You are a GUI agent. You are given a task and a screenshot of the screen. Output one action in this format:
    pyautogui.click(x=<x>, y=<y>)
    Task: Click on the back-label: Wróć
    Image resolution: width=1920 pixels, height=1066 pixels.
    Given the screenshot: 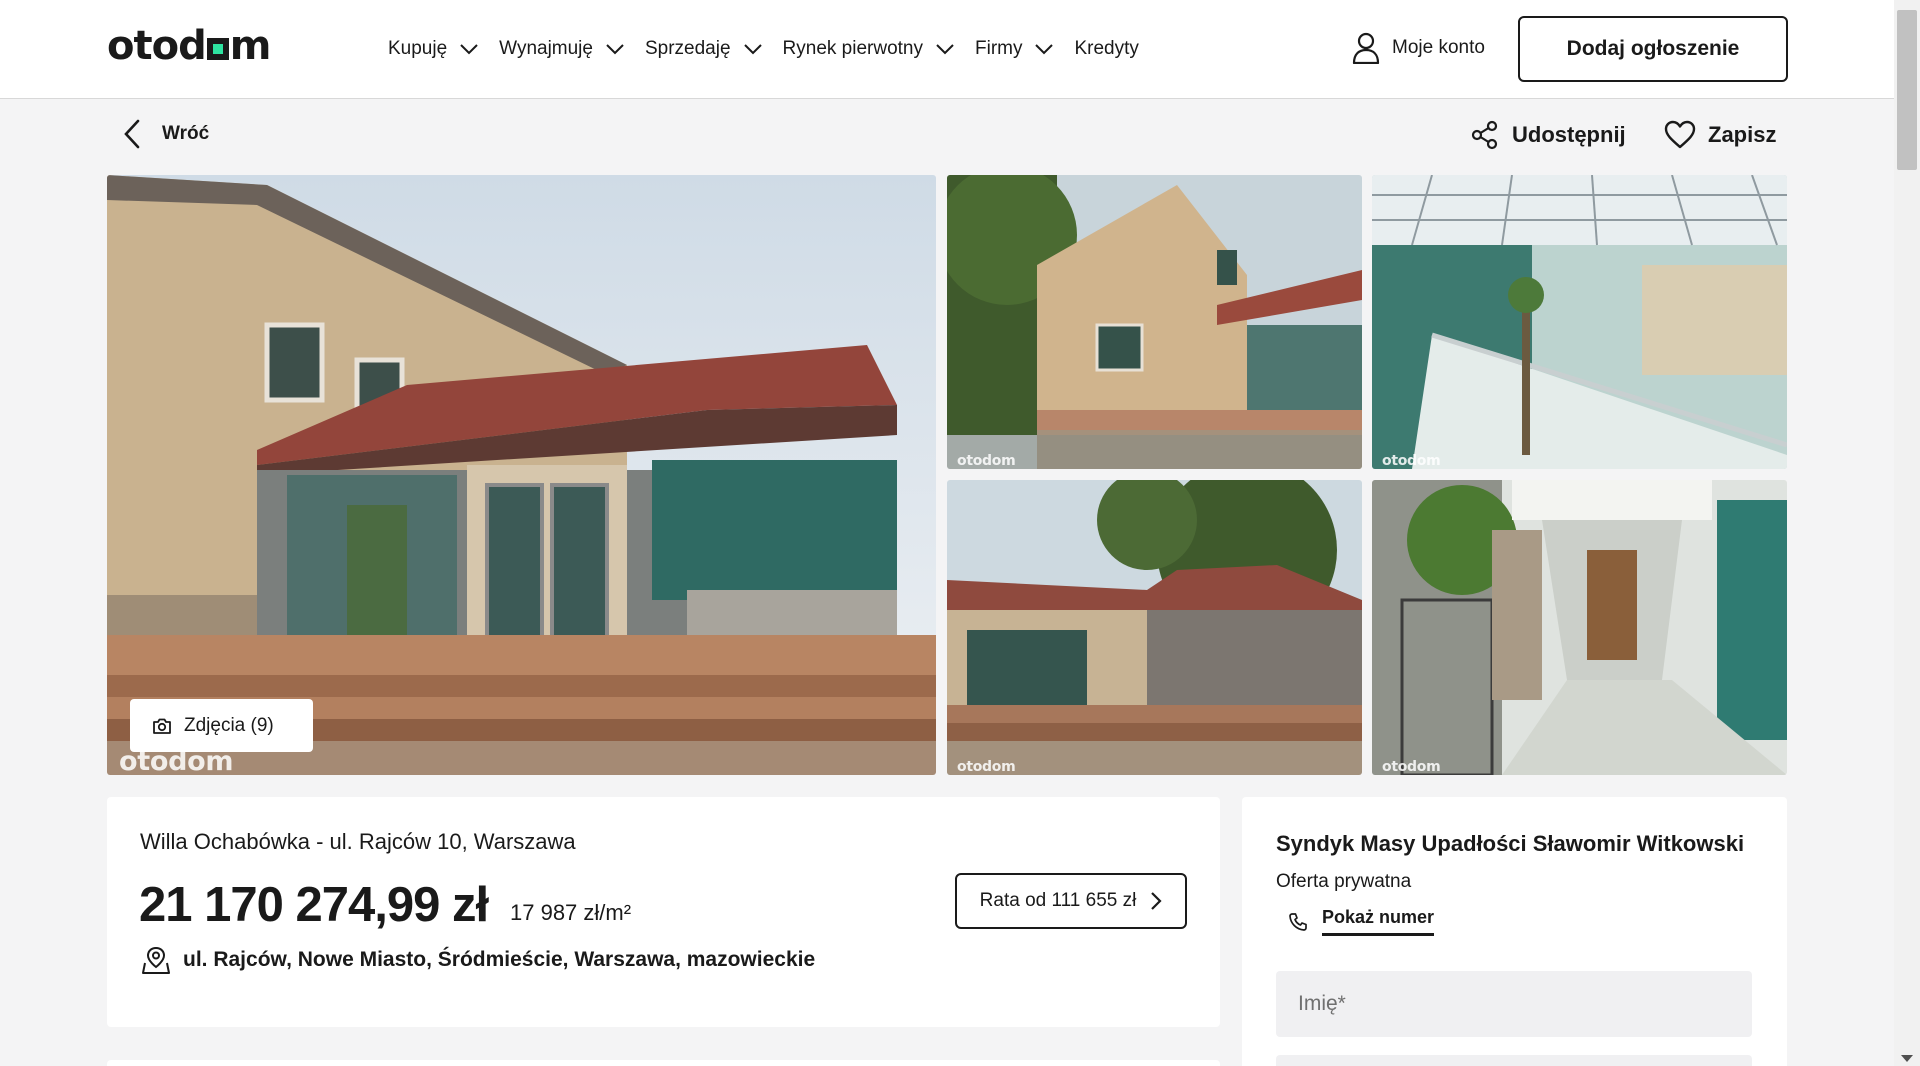 What is the action you would take?
    pyautogui.click(x=186, y=133)
    